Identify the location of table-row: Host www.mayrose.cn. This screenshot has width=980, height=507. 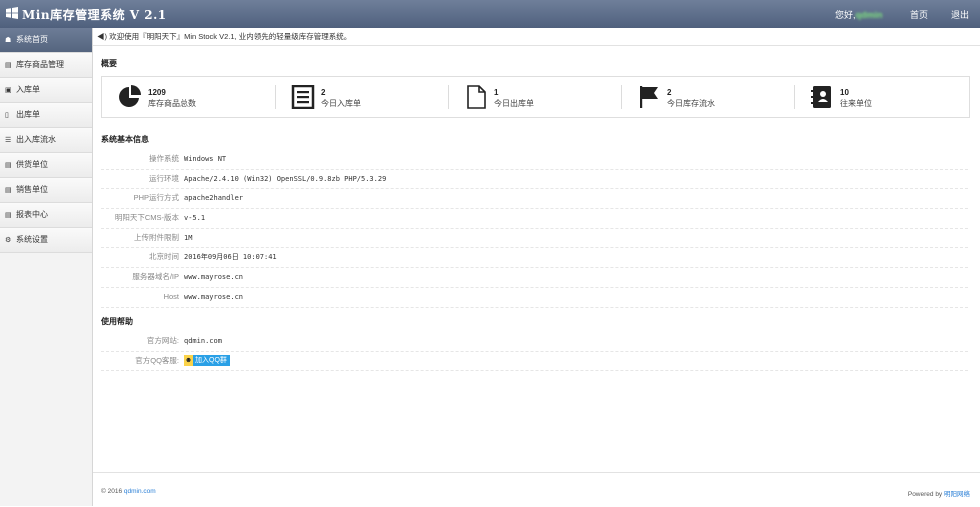
(534, 298).